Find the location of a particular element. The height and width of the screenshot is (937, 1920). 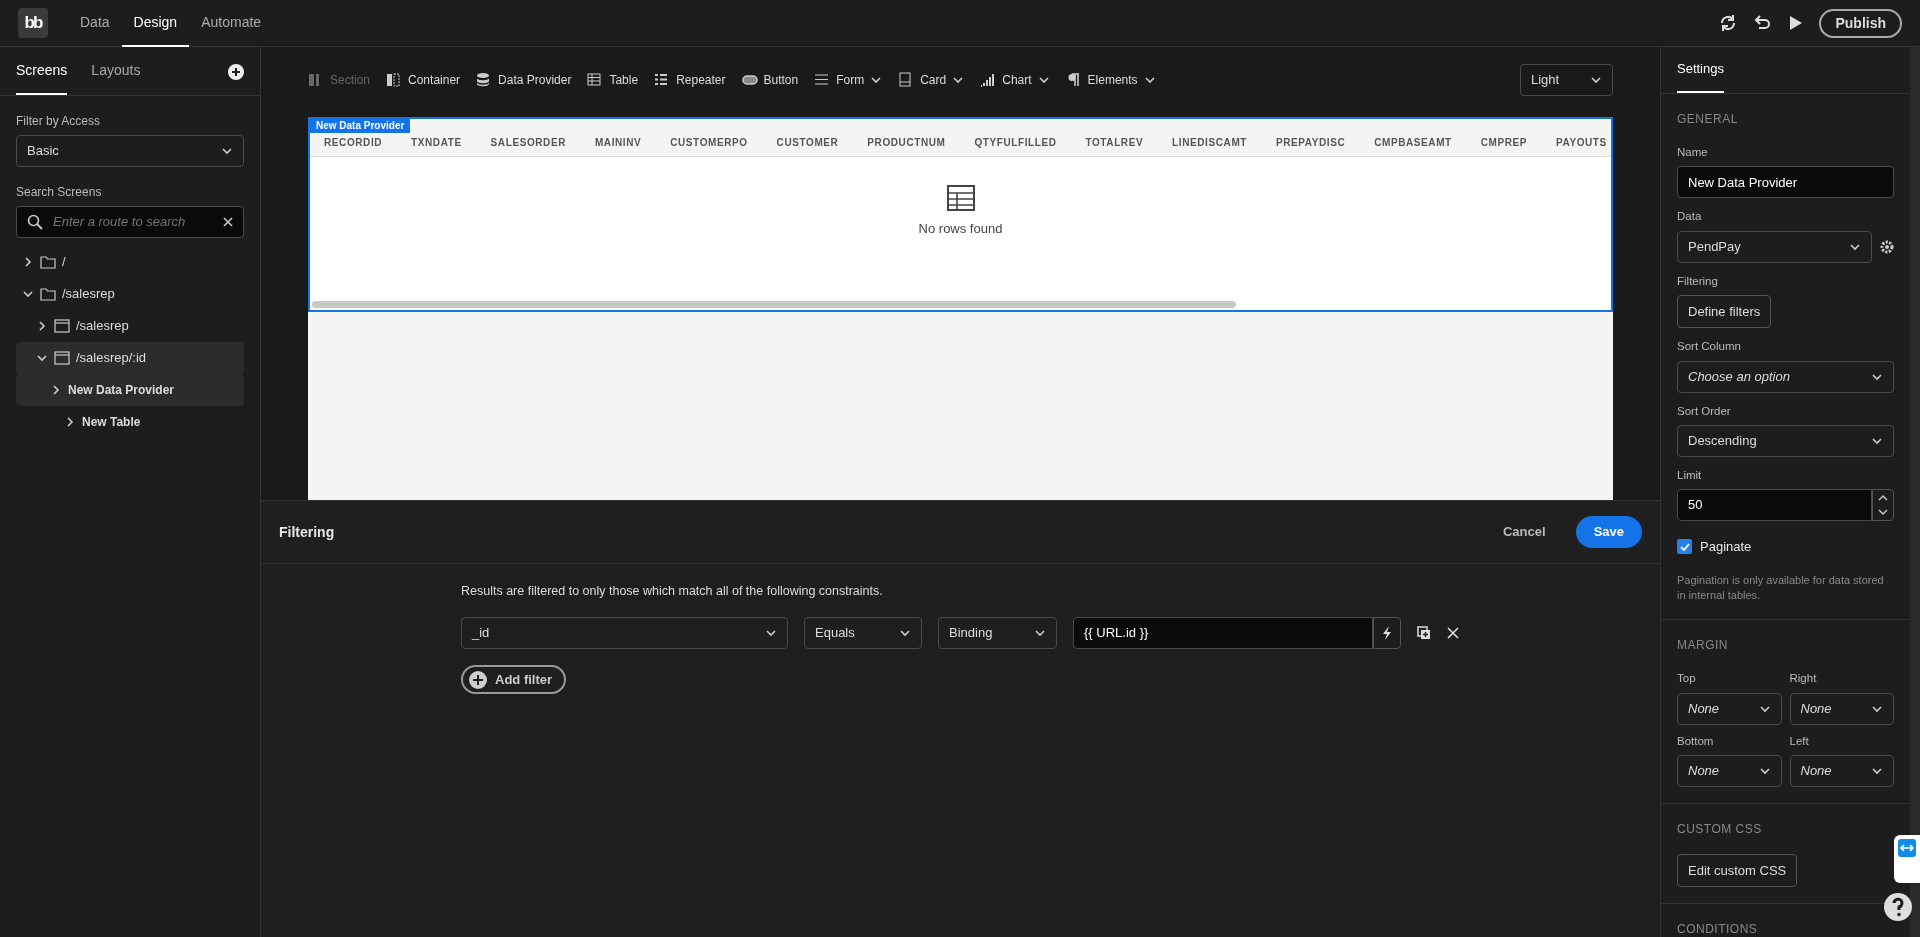

column-header: MAININV is located at coordinates (618, 142).